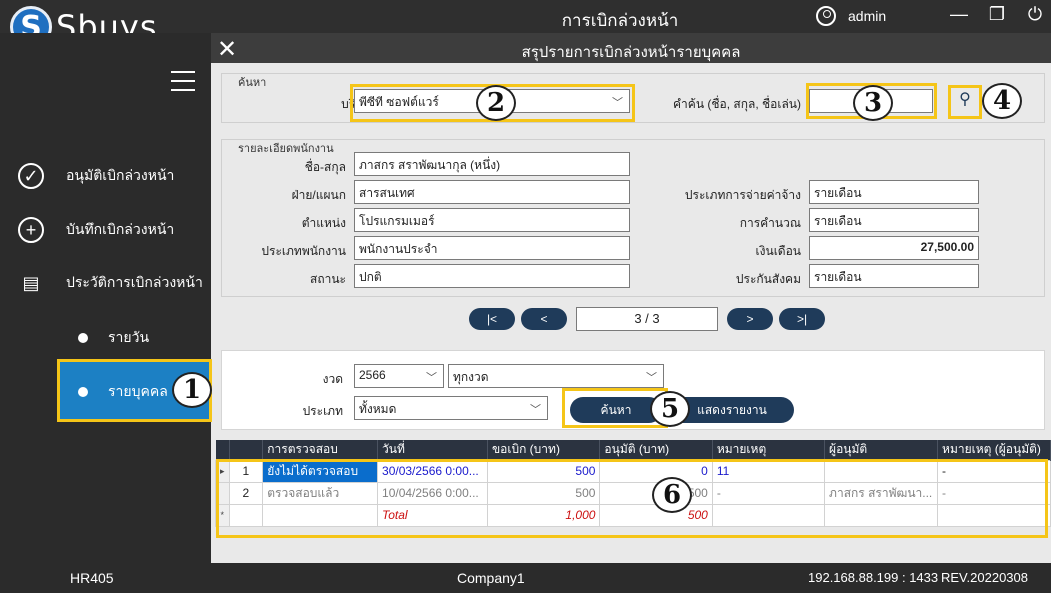 This screenshot has height=593, width=1051. I want to click on sidebar-subitem-daily: รายวัน, so click(113, 338).